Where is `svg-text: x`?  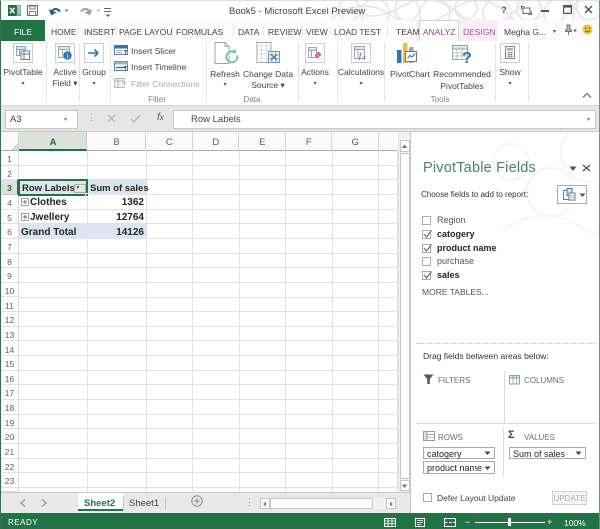
svg-text: x is located at coordinates (364, 58).